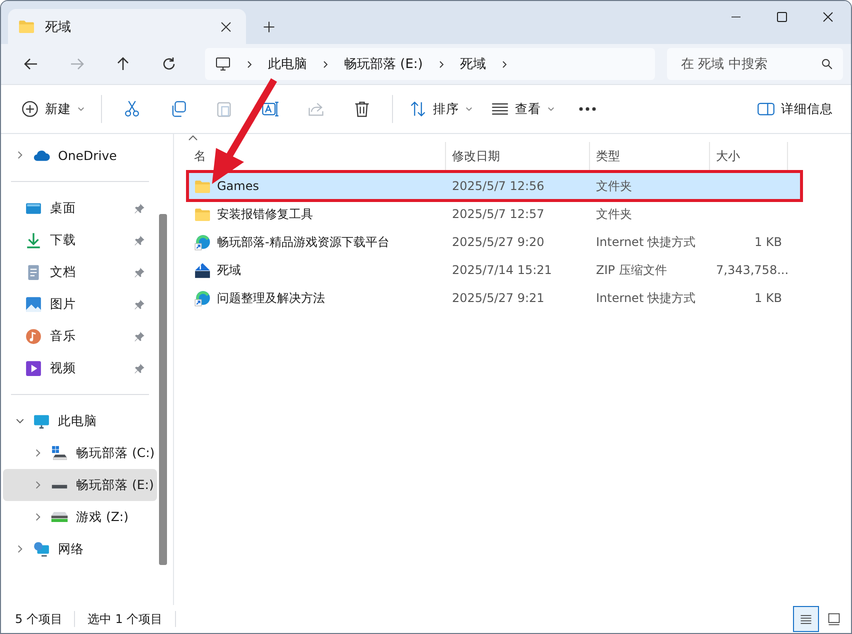 This screenshot has height=634, width=852. Describe the element at coordinates (782, 17) in the screenshot. I see `maximize-icon` at that location.